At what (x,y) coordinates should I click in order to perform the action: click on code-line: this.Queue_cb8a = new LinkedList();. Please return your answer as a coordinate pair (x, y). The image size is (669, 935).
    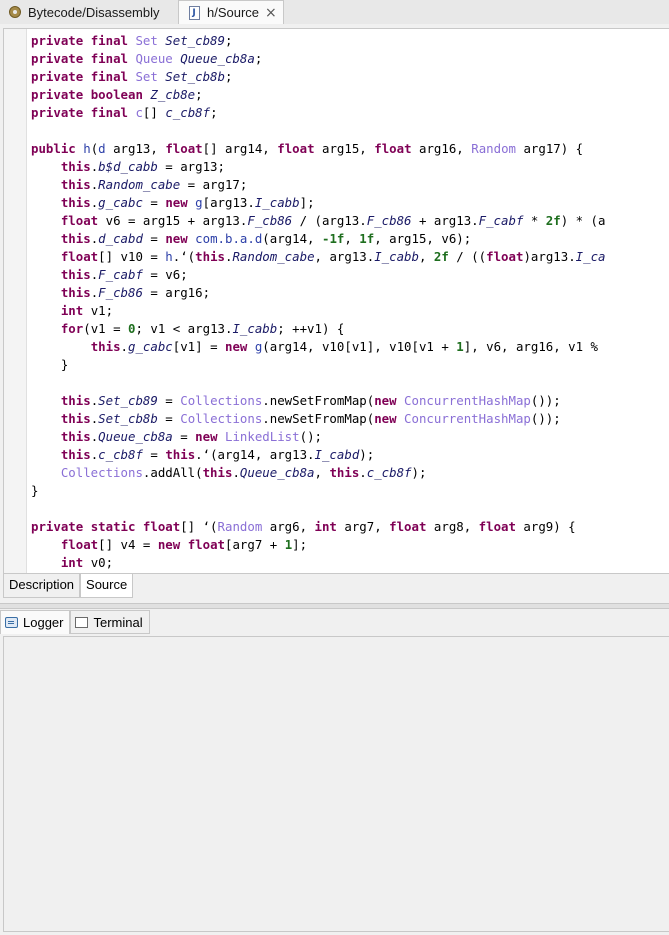
    Looking at the image, I should click on (350, 437).